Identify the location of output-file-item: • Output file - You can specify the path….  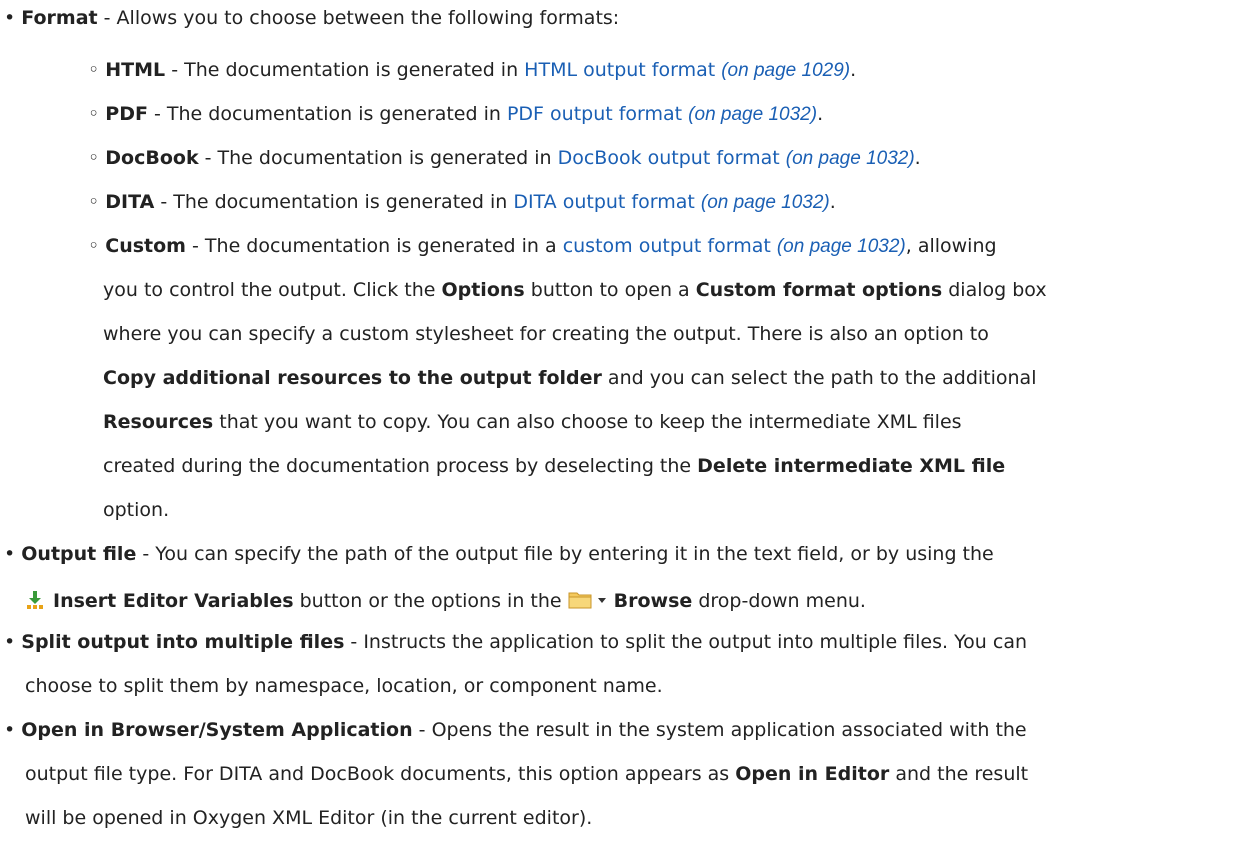
(499, 554).